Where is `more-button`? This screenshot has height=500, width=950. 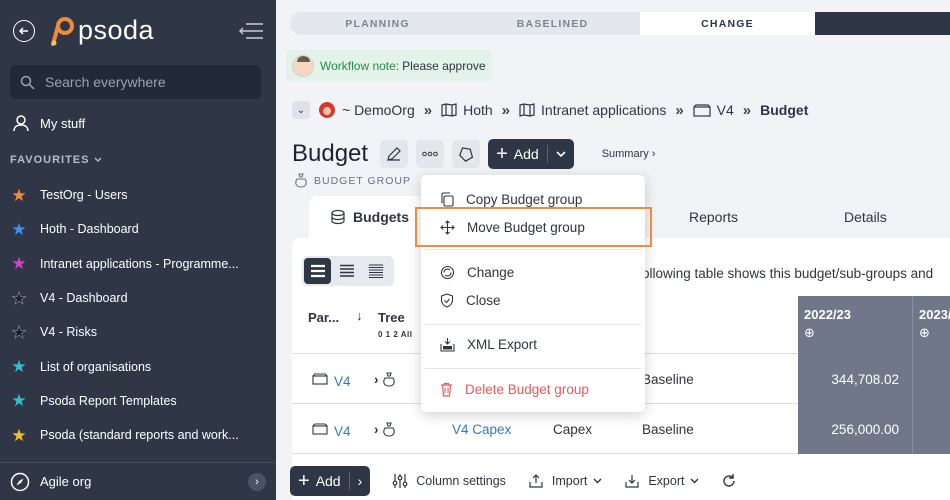 more-button is located at coordinates (430, 154).